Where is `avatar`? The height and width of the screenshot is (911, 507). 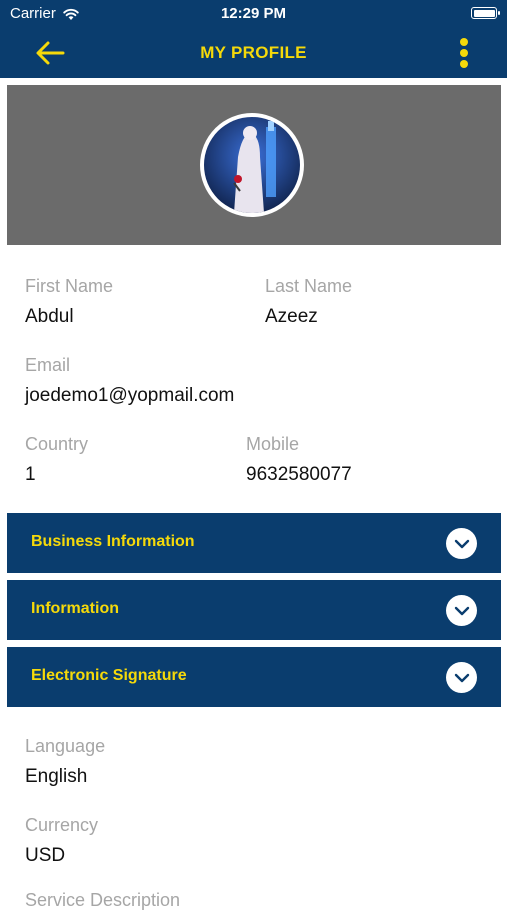 avatar is located at coordinates (252, 165).